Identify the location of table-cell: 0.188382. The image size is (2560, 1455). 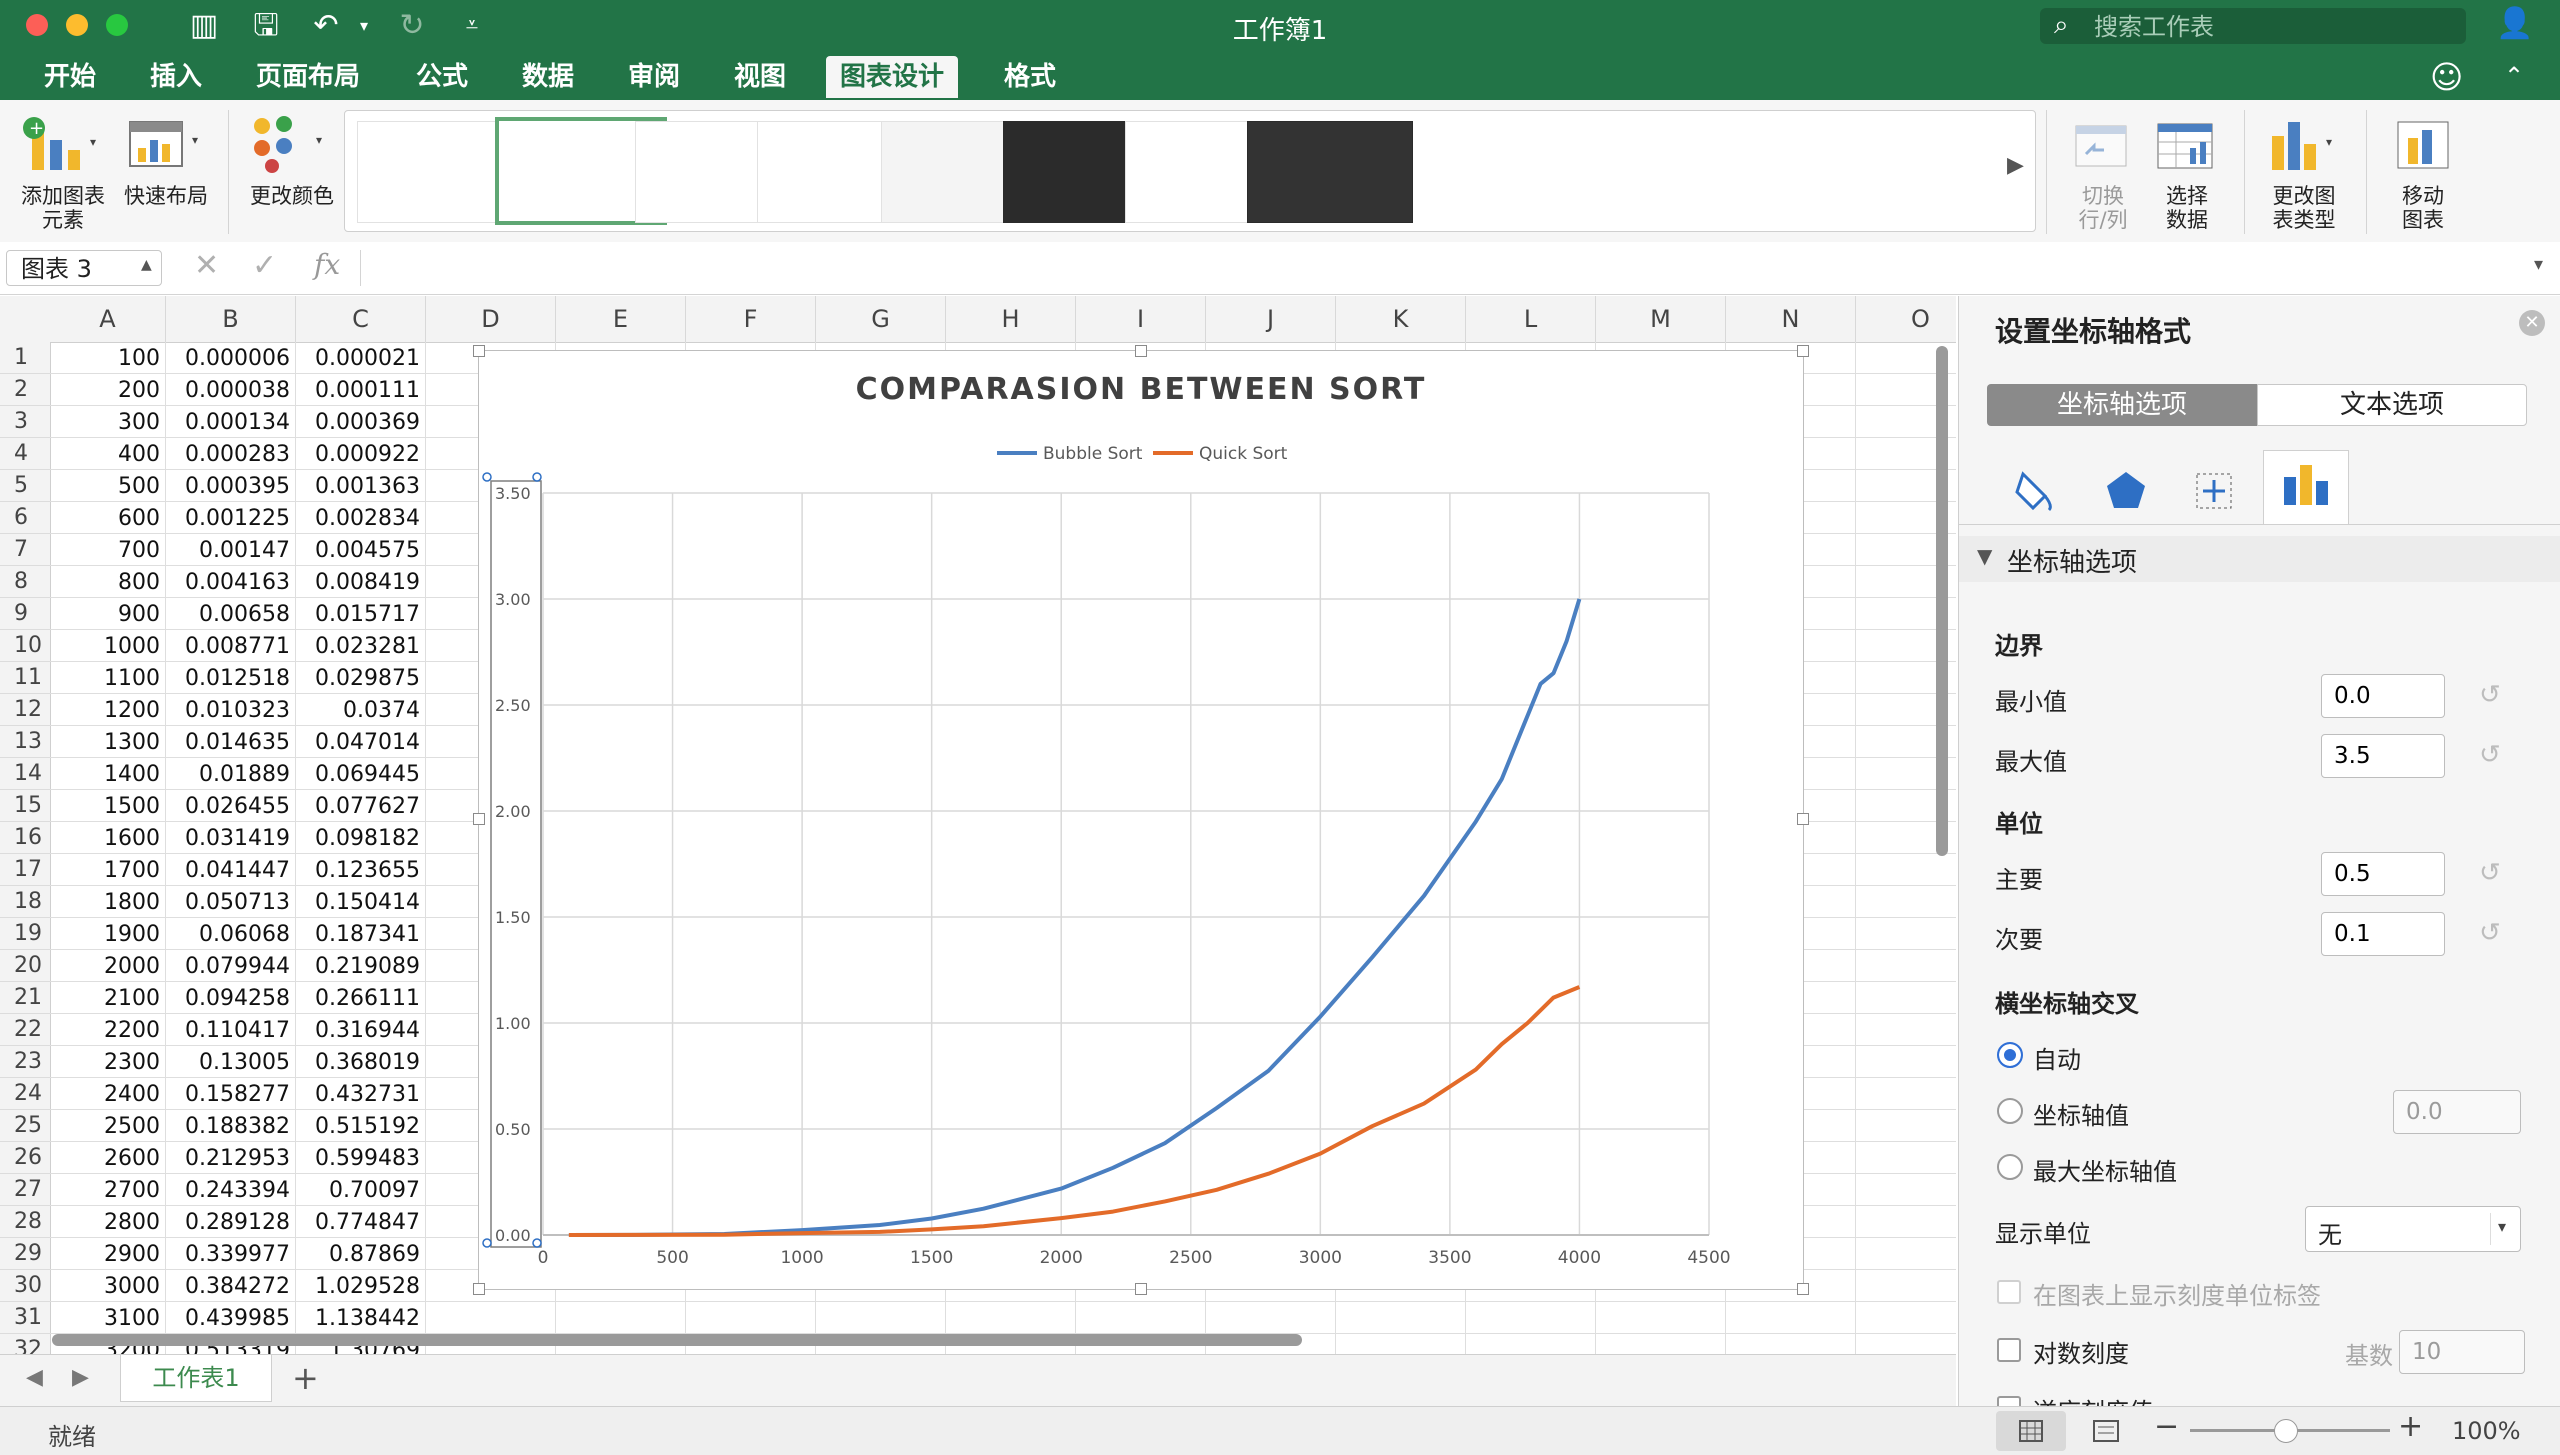
(231, 1126).